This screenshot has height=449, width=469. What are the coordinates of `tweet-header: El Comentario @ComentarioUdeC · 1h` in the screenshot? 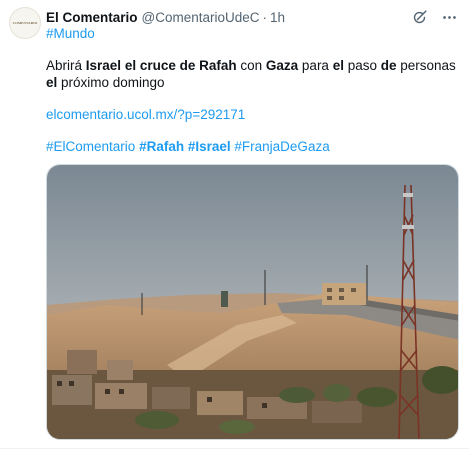 It's located at (252, 17).